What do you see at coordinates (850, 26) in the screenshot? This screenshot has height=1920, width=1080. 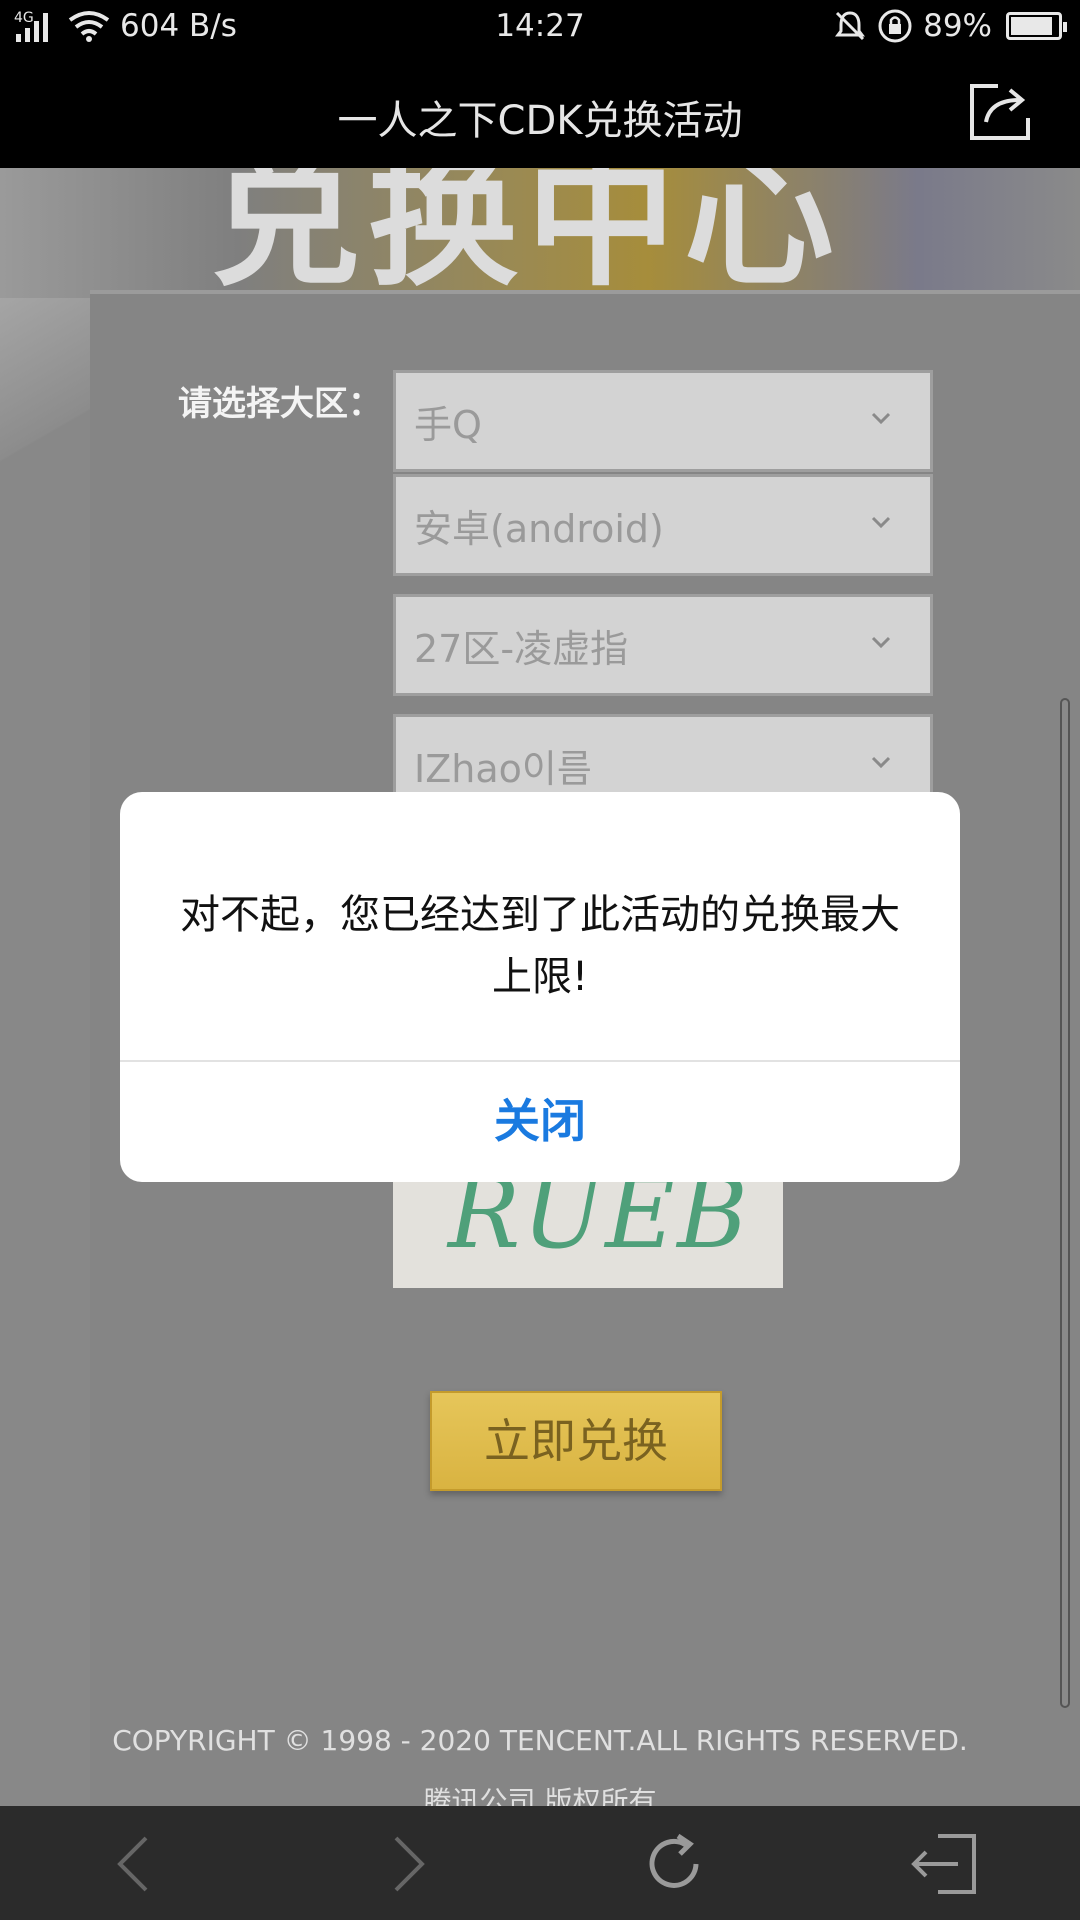 I see `mute-icon` at bounding box center [850, 26].